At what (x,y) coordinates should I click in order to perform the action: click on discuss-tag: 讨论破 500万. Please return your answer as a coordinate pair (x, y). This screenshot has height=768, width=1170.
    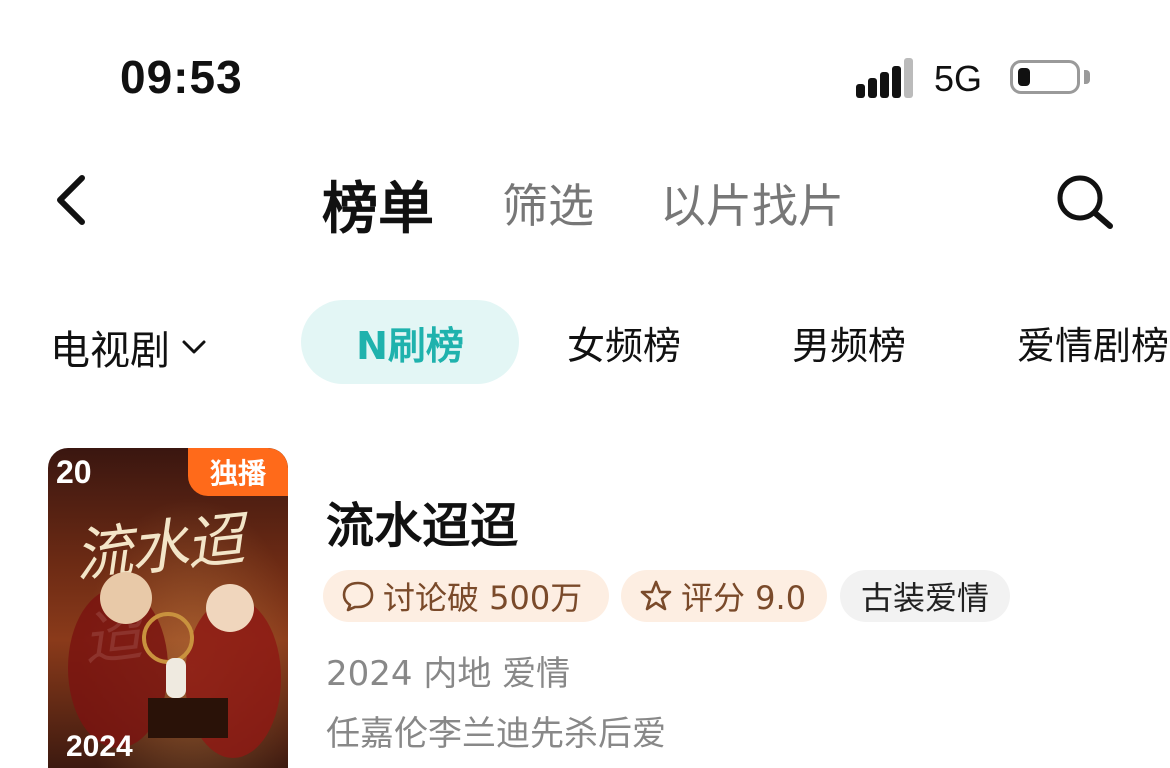
    Looking at the image, I should click on (466, 596).